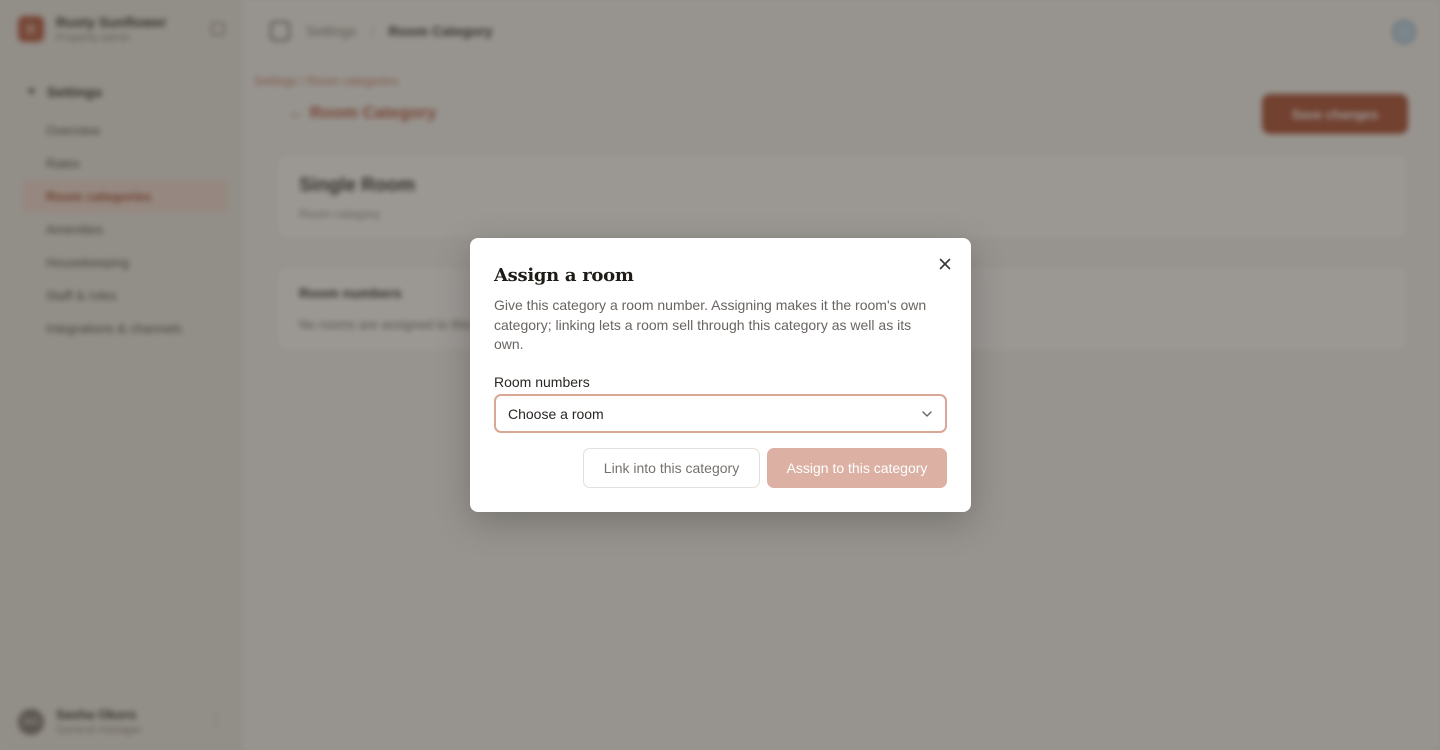  I want to click on close-button, so click(945, 264).